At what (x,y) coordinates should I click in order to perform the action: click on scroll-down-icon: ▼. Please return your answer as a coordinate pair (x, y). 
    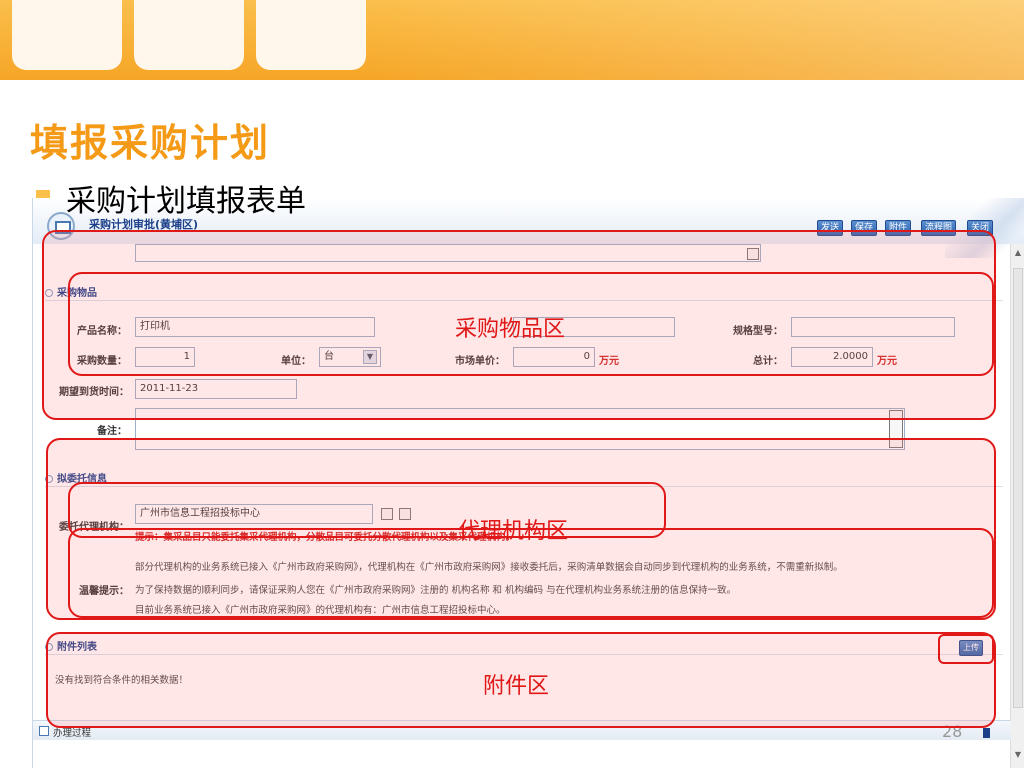
    Looking at the image, I should click on (1018, 755).